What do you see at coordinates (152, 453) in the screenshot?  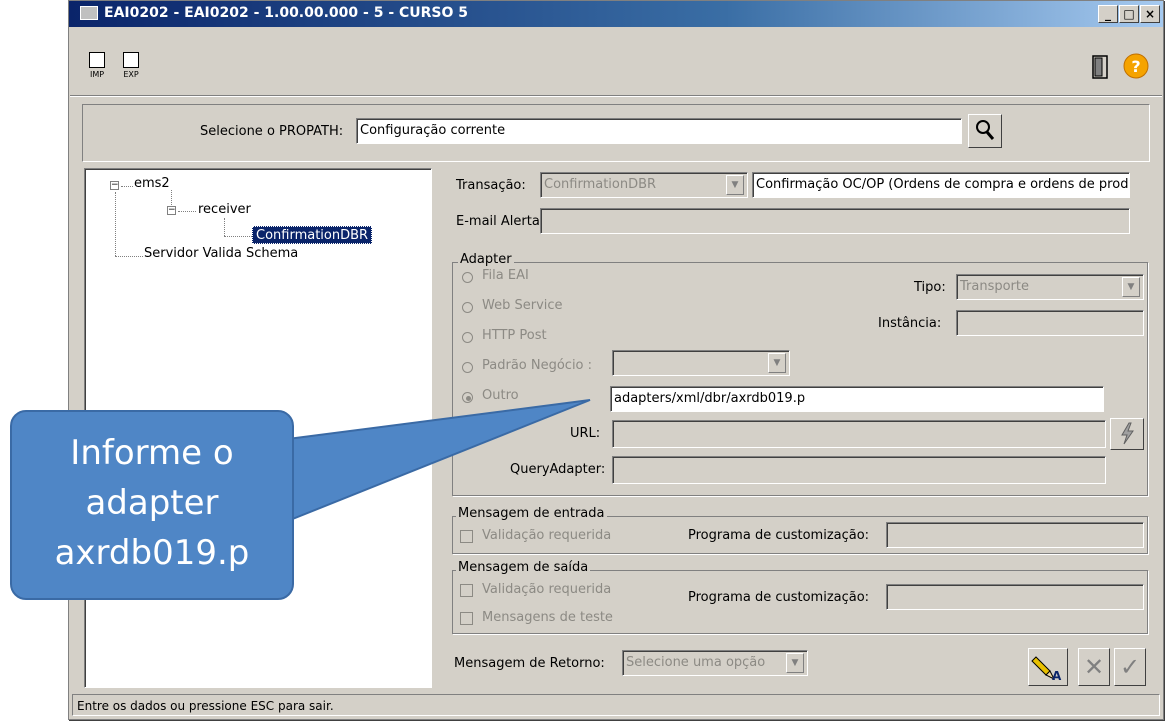 I see `callout-line-1: Informe o` at bounding box center [152, 453].